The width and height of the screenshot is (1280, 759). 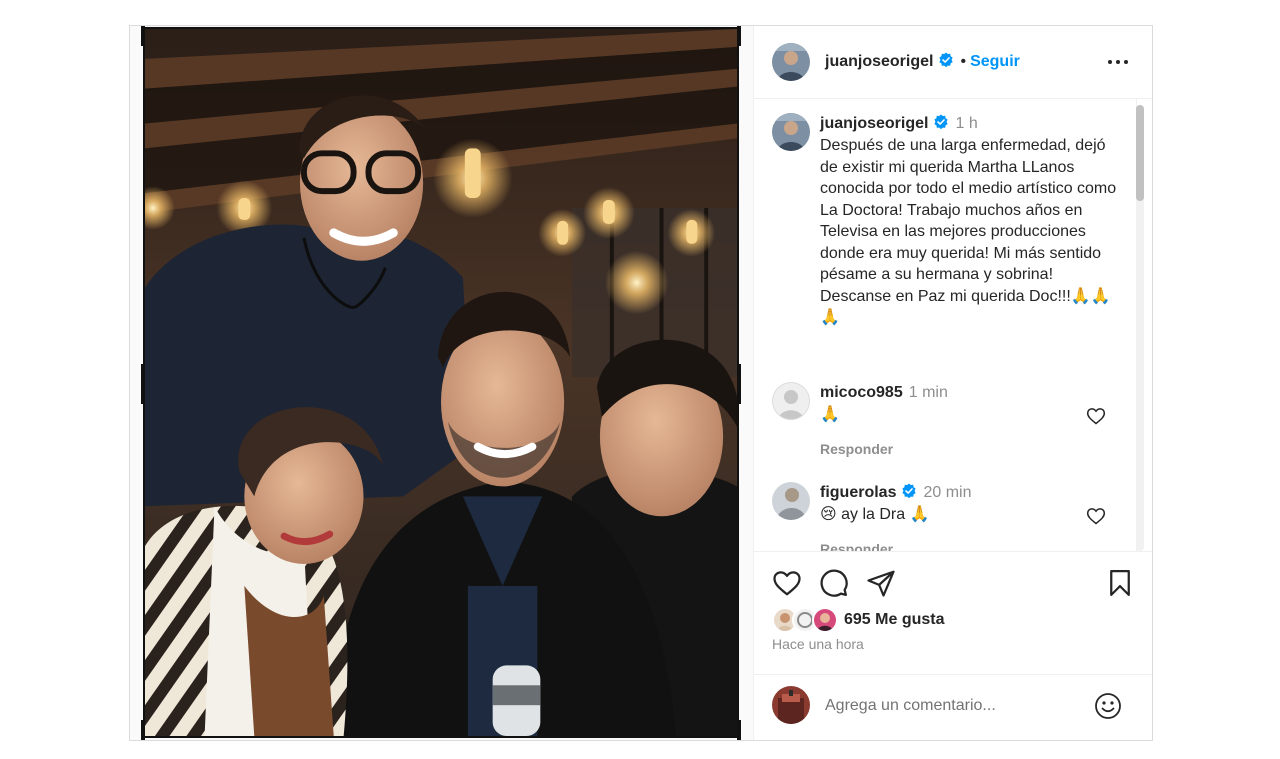 What do you see at coordinates (739, 730) in the screenshot?
I see `crop-handle-bottom-right` at bounding box center [739, 730].